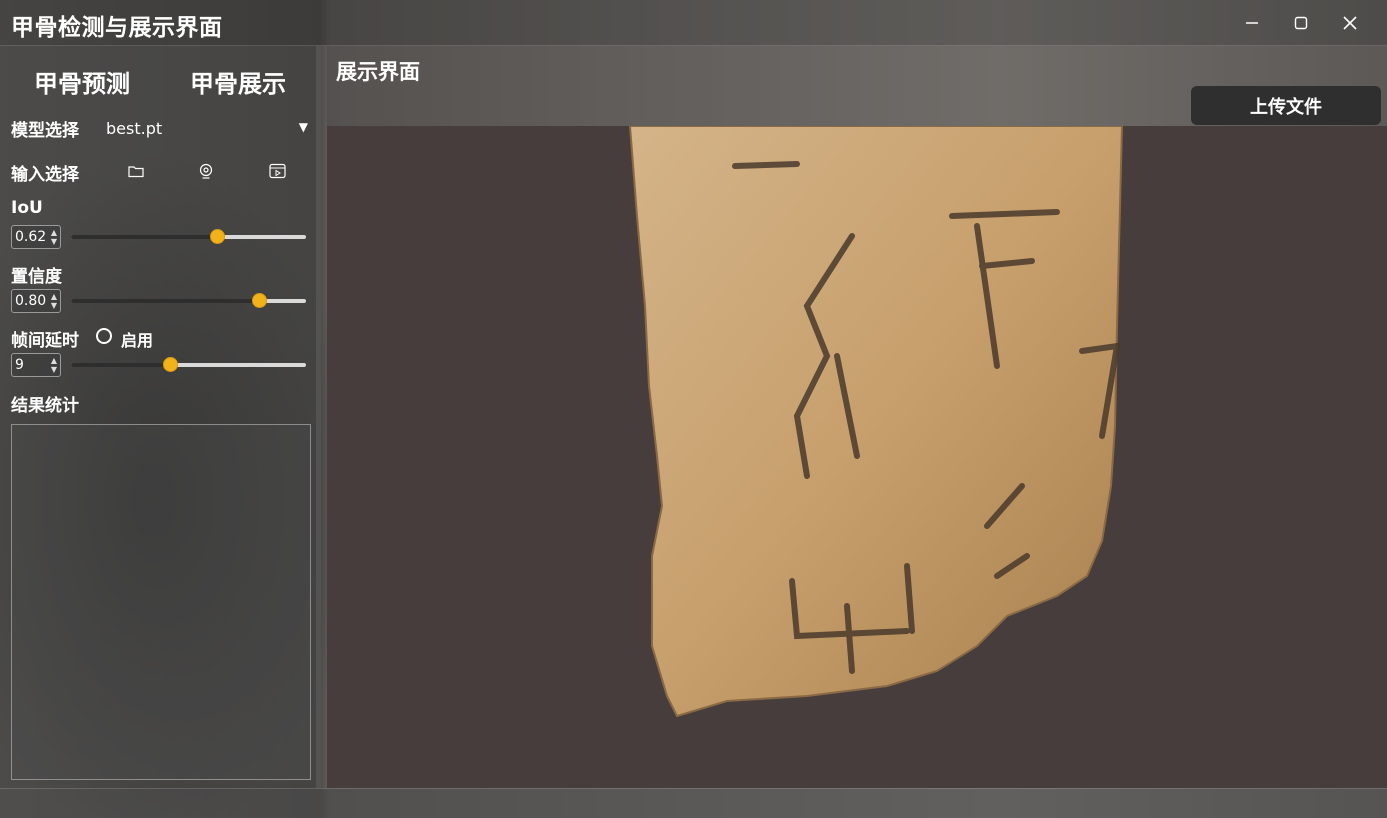 This screenshot has height=818, width=1387. Describe the element at coordinates (45, 406) in the screenshot. I see `results-label: 结果统计` at that location.